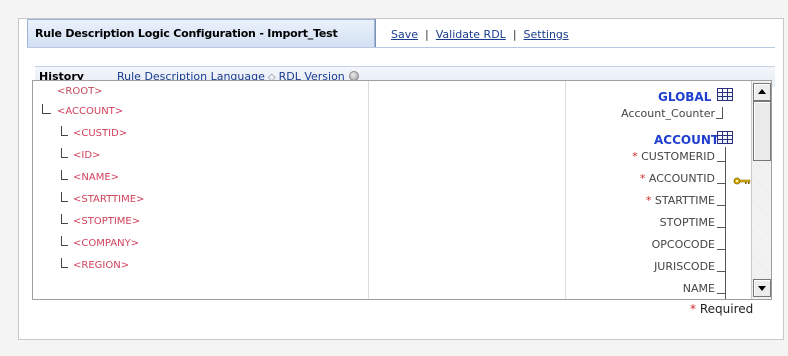 The width and height of the screenshot is (788, 356). I want to click on tree-node-child: <COMPANY>, so click(106, 243).